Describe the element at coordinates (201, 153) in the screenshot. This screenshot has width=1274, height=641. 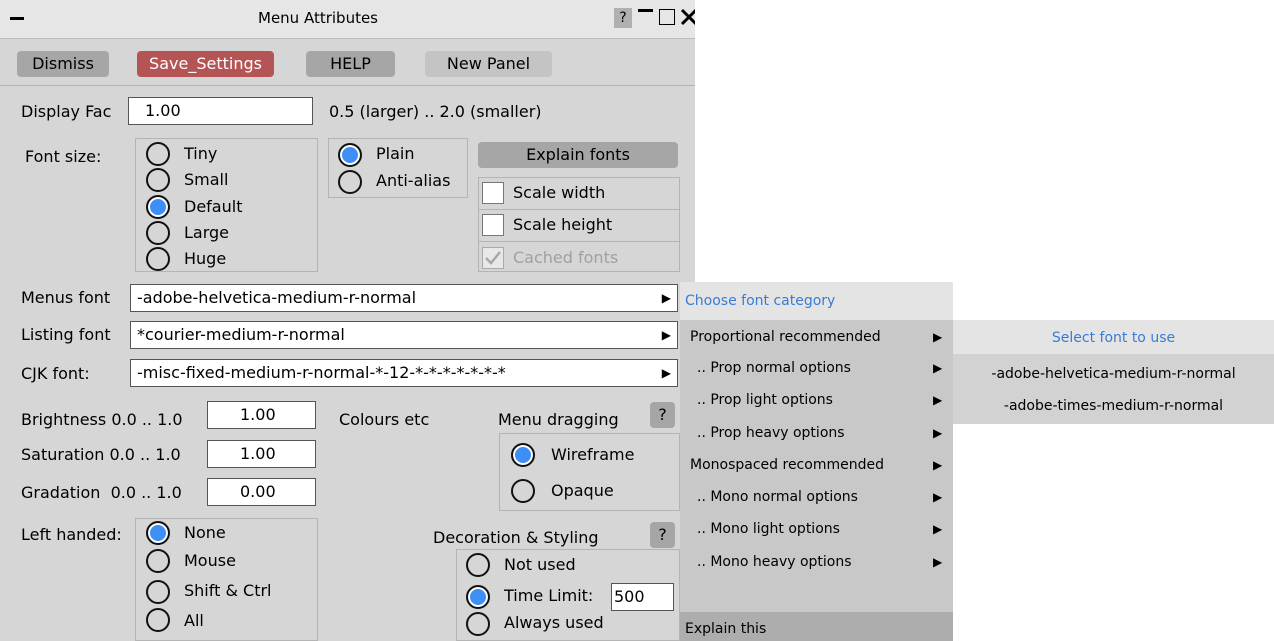
I see `font-size-tiny-label: Tiny` at that location.